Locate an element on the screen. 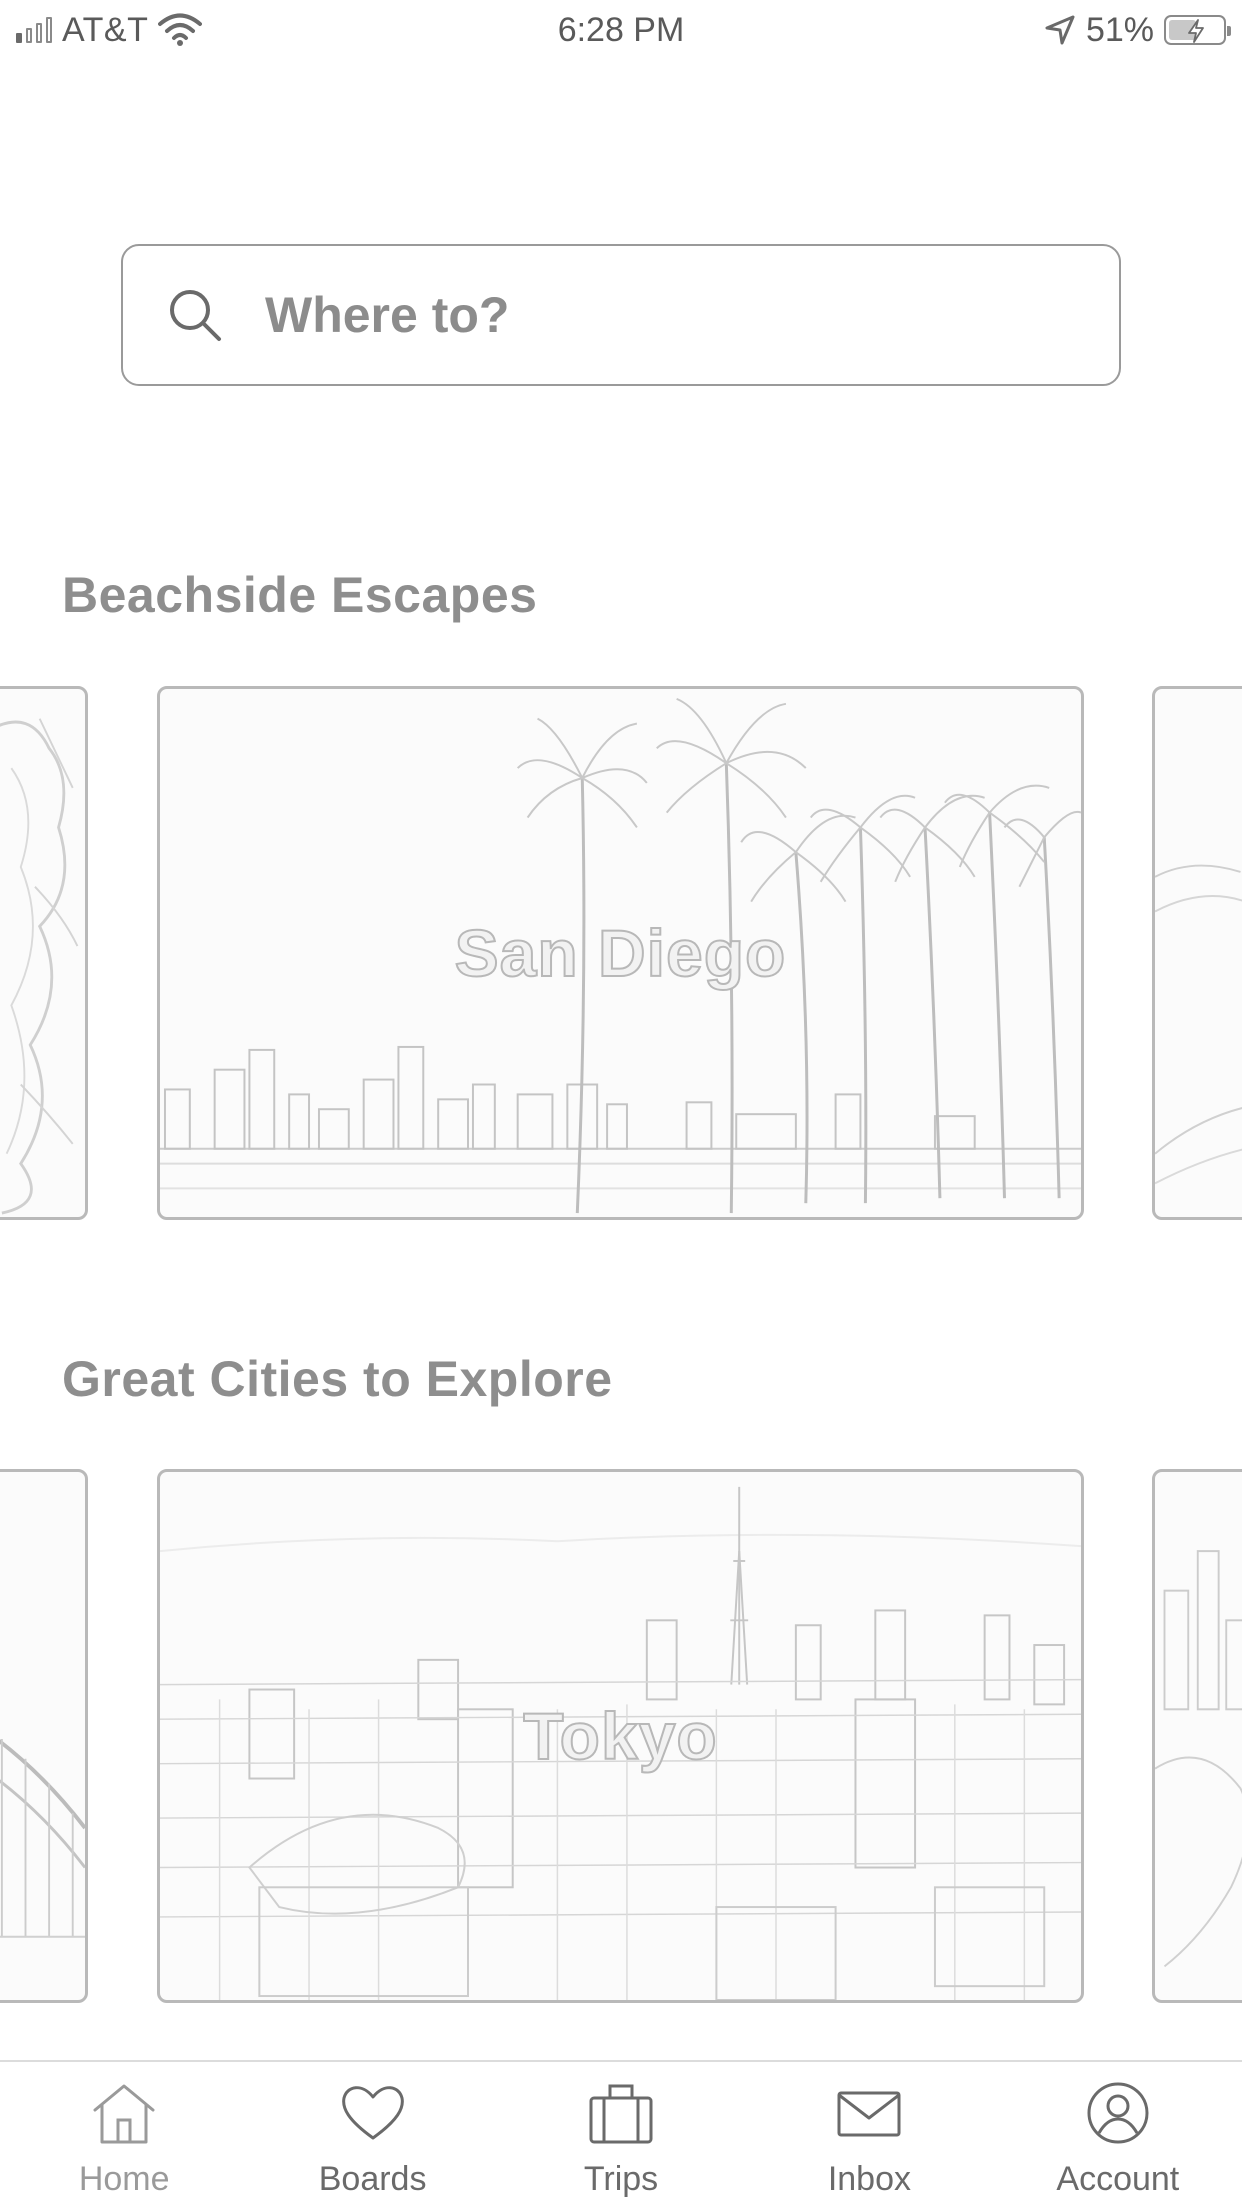  search-bar is located at coordinates (621, 315).